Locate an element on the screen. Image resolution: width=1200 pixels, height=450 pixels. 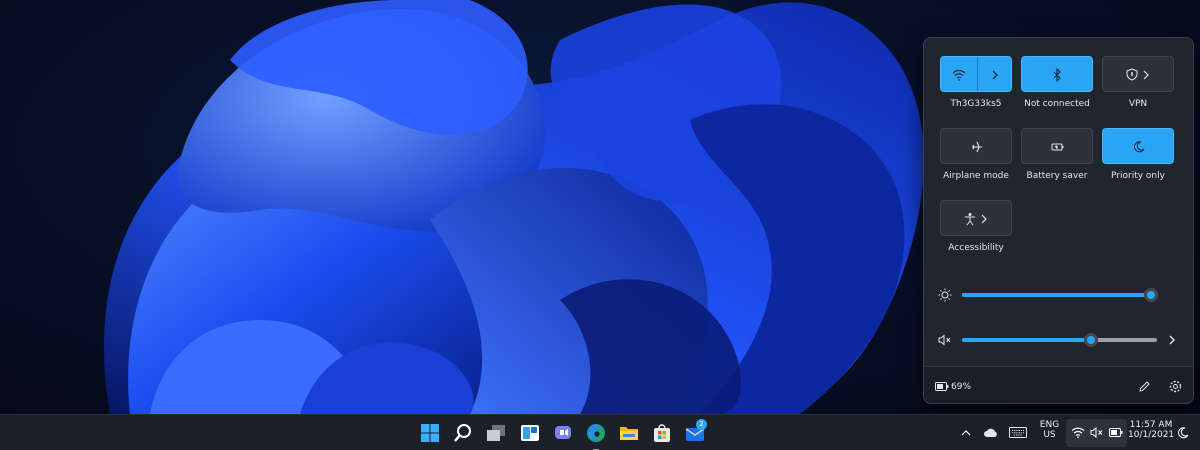
store-icon is located at coordinates (662, 433).